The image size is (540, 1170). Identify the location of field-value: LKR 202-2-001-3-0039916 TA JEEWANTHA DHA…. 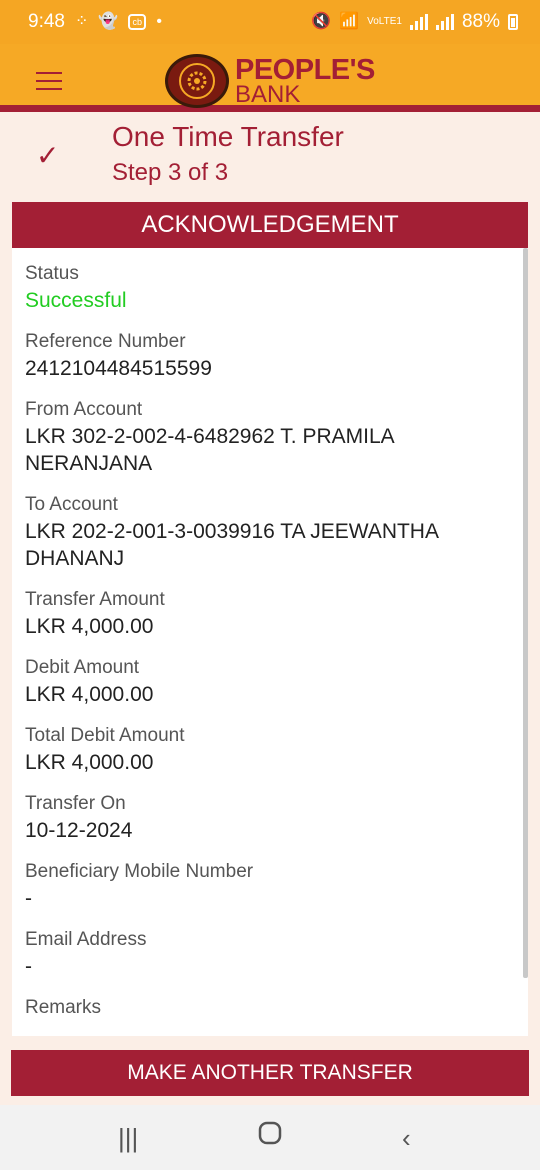
(231, 545).